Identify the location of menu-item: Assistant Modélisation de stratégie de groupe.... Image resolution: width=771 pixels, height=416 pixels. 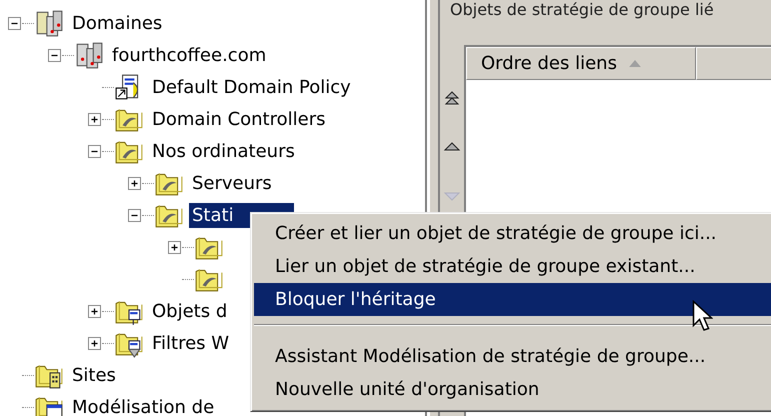
(512, 356).